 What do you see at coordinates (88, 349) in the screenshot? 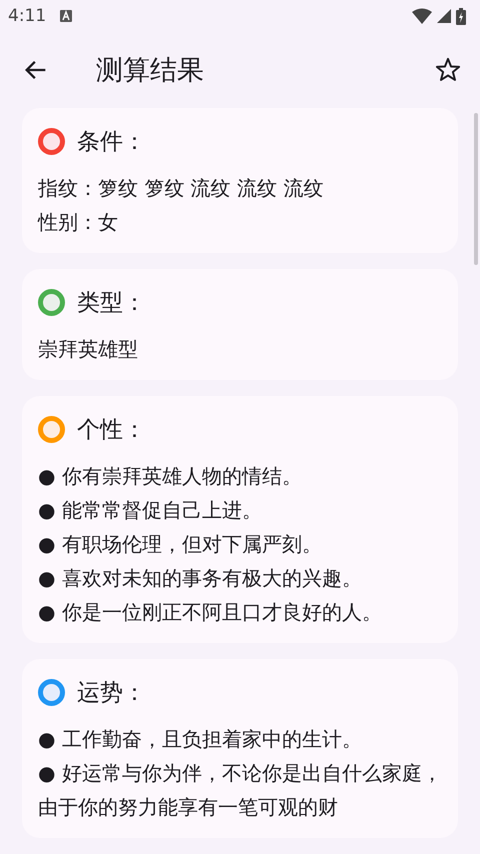
I see `card-line: 崇拜英雄型` at bounding box center [88, 349].